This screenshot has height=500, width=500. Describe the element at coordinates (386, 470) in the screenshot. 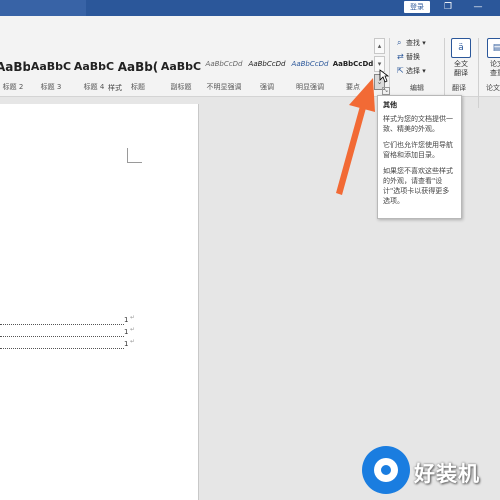

I see `watermark-circle-icon` at that location.